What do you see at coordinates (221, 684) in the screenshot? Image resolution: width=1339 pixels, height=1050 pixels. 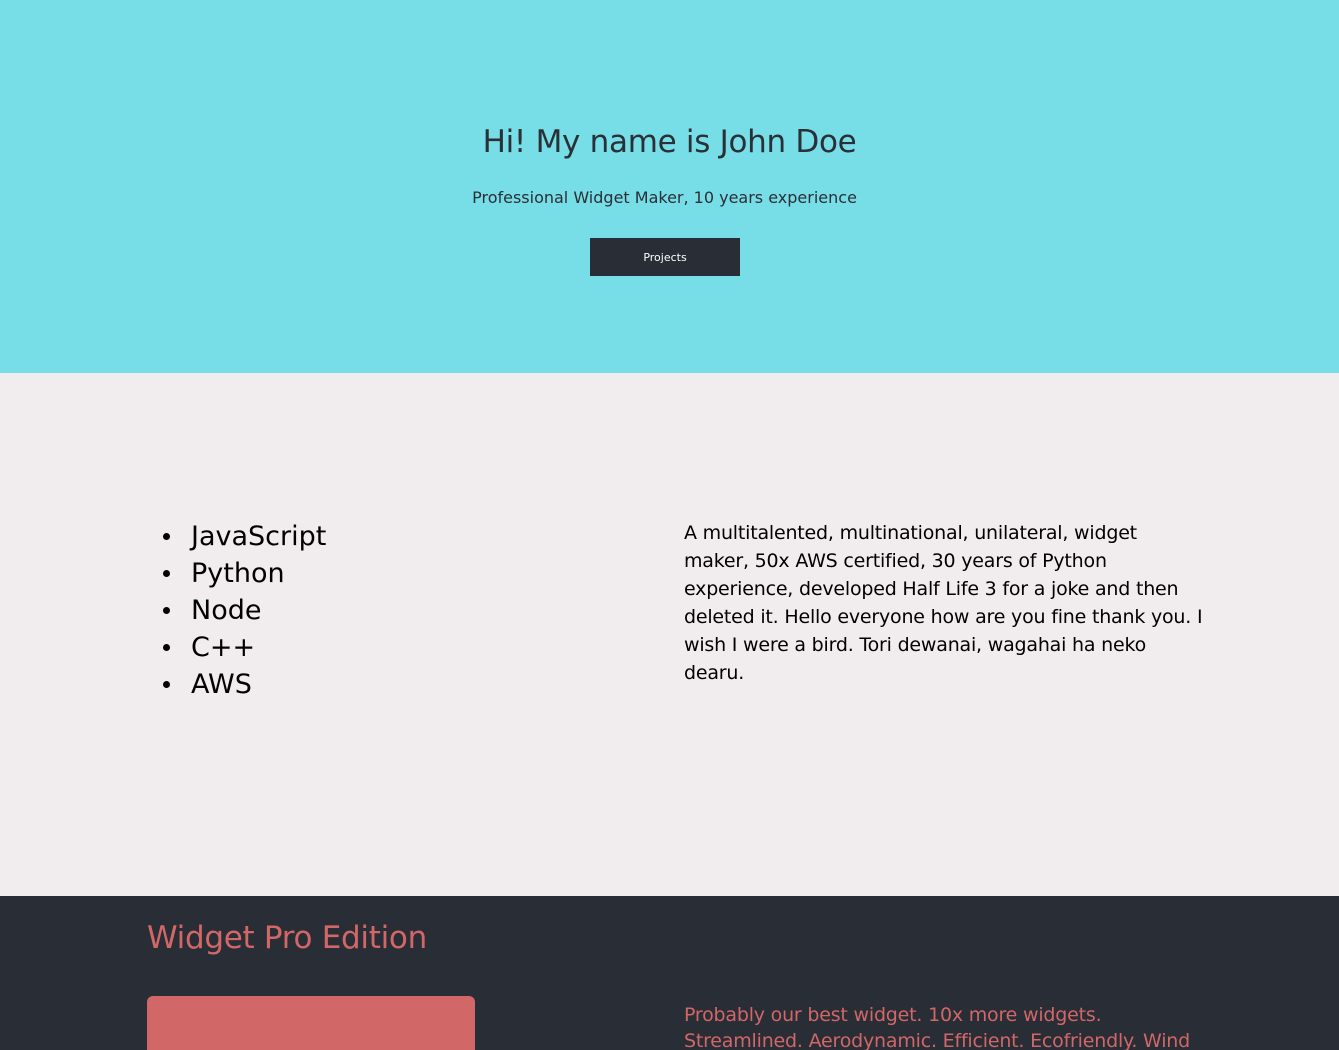 I see `skill-label: AWS` at bounding box center [221, 684].